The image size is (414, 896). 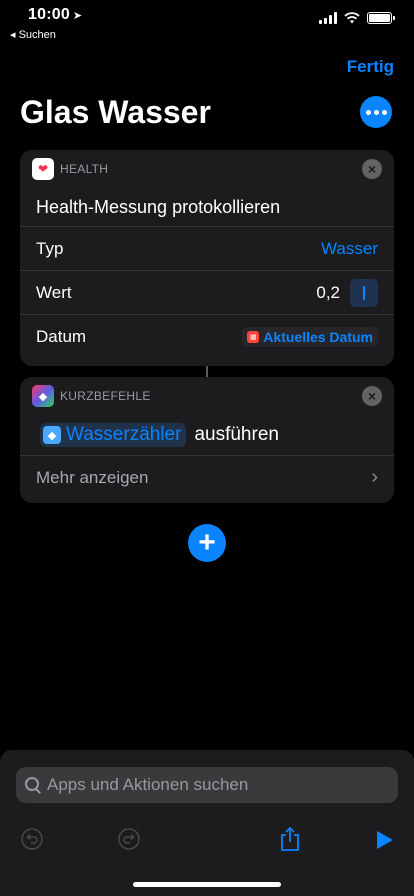 I want to click on plus-icon: +, so click(x=207, y=543).